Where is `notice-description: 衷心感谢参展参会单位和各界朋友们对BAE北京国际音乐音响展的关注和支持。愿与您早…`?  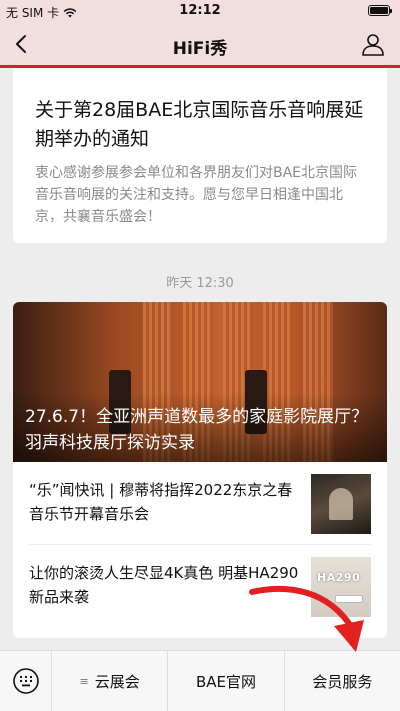 notice-description: 衷心感谢参展参会单位和各界朋友们对BAE北京国际音乐音响展的关注和支持。愿与您早… is located at coordinates (196, 195).